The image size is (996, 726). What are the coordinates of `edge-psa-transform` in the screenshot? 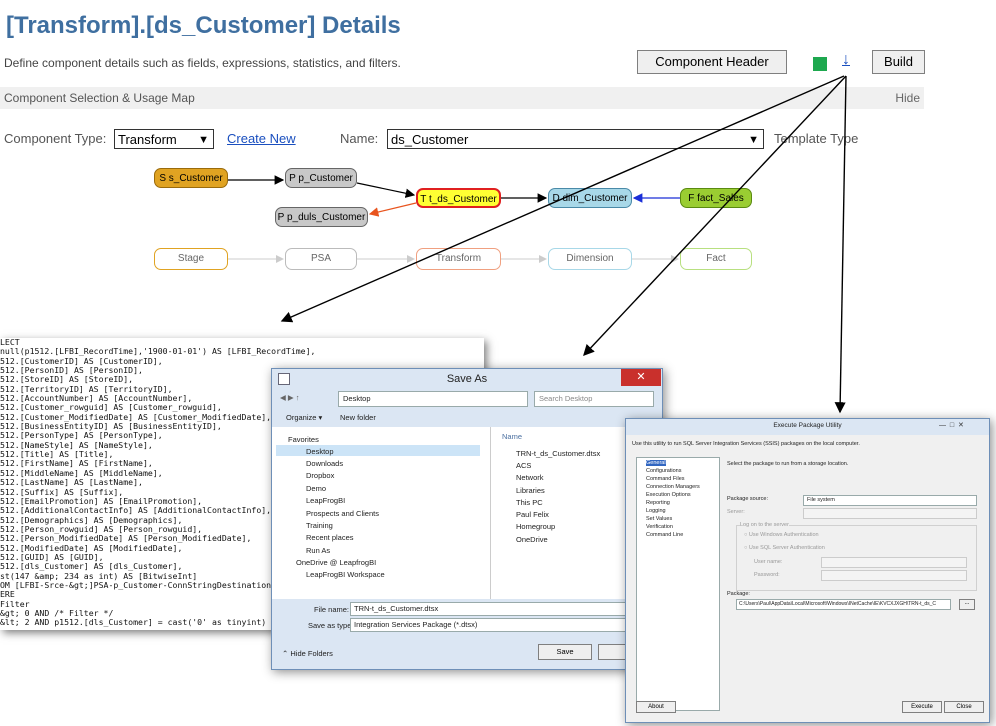 It's located at (386, 190).